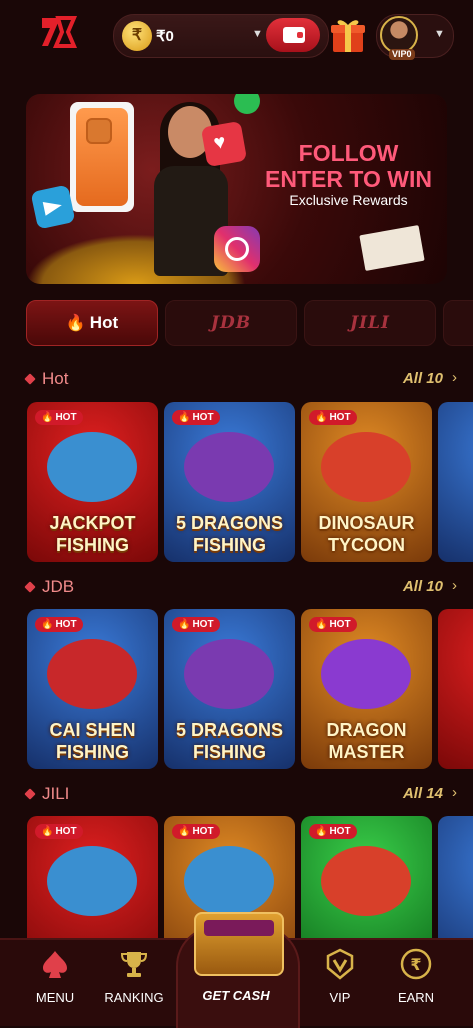 Image resolution: width=473 pixels, height=1028 pixels. I want to click on game-card: 🔥 HOT DINOSAUR TYCOON, so click(366, 482).